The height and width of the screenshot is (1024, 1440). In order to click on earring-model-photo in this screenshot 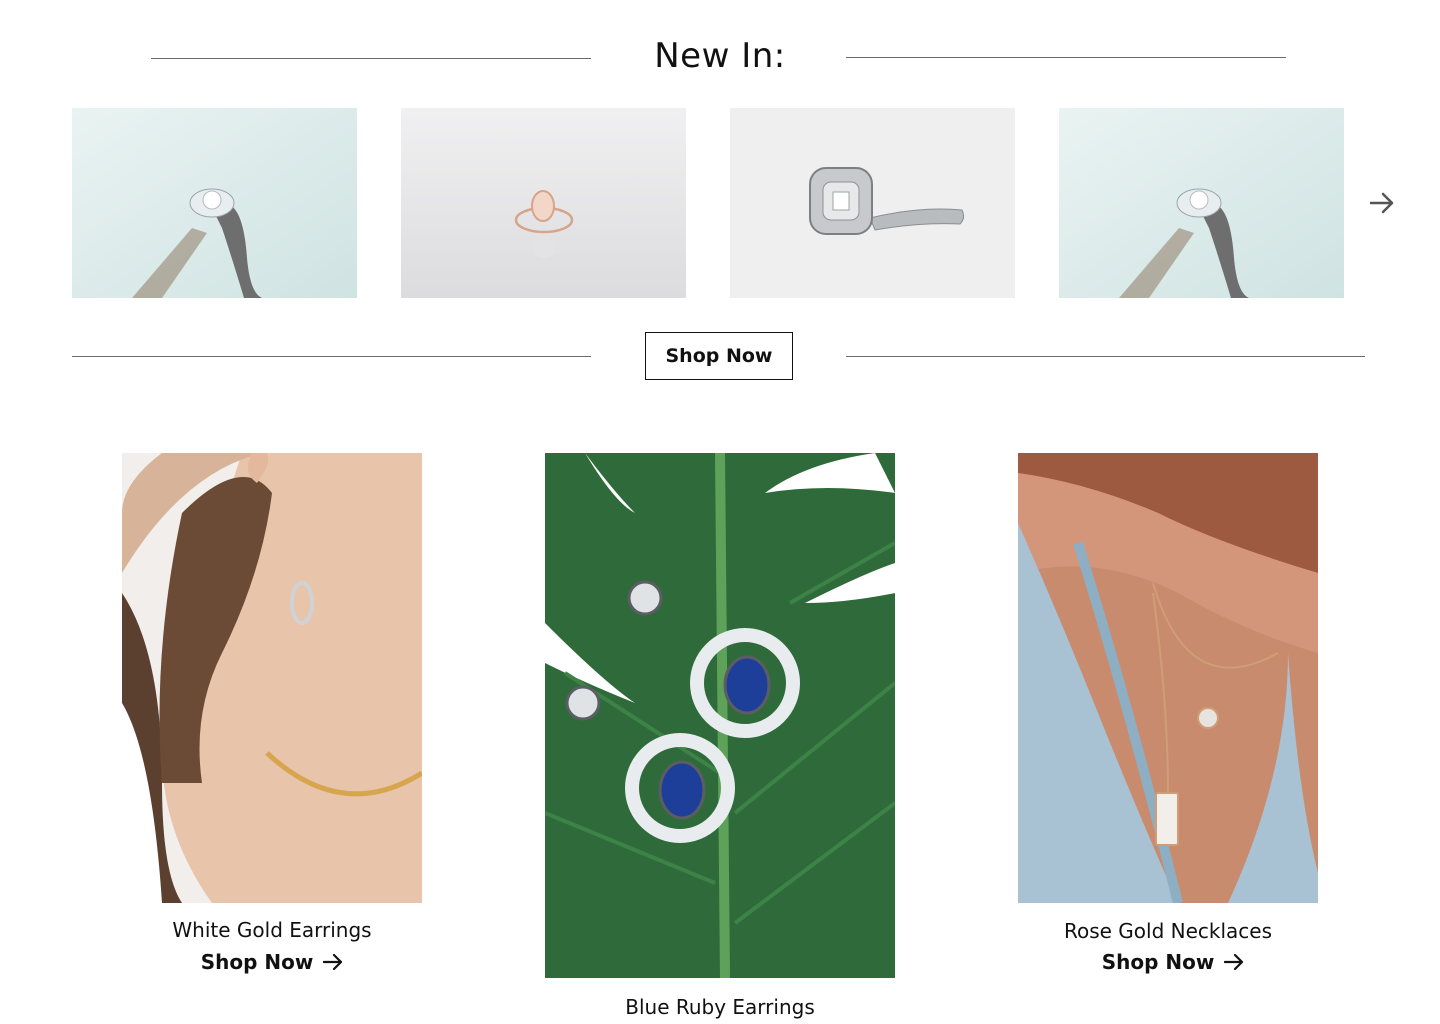, I will do `click(272, 678)`.